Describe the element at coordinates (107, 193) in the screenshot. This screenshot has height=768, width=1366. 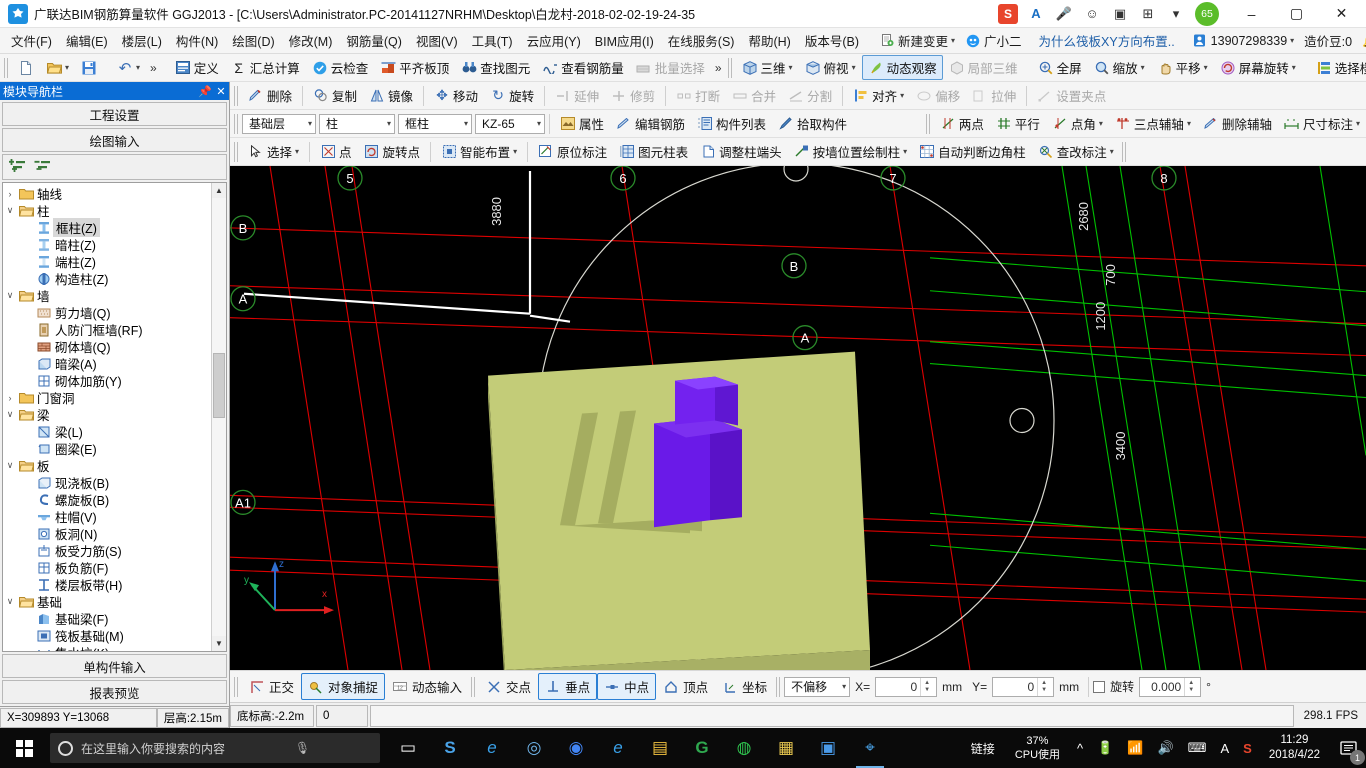
I see `tree-folder: › 轴线` at that location.